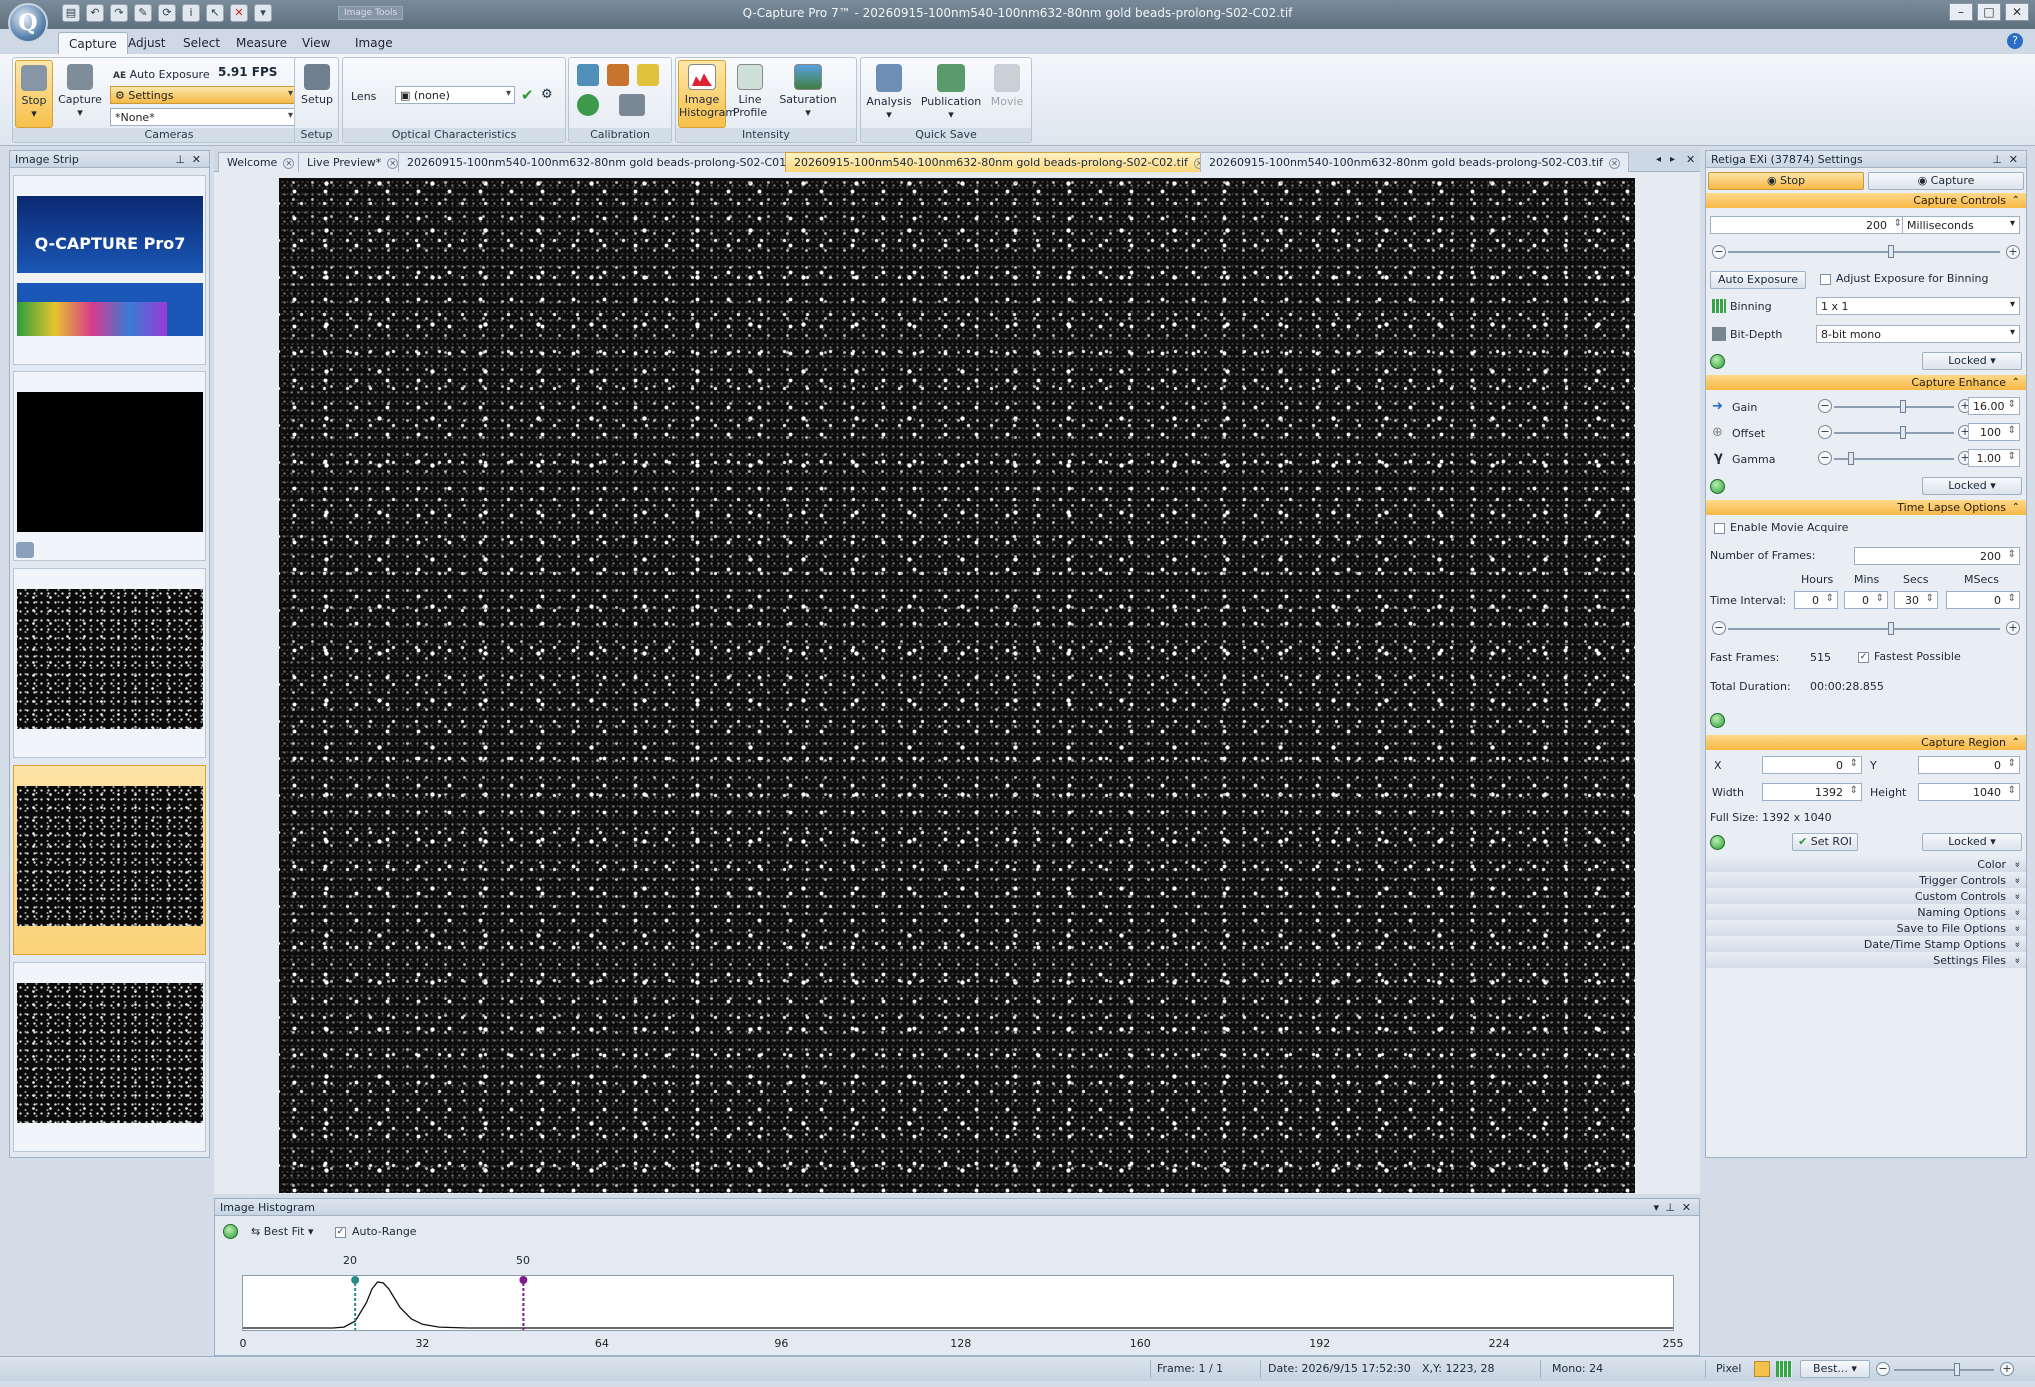  What do you see at coordinates (588, 75) in the screenshot?
I see `calibrate-icon` at bounding box center [588, 75].